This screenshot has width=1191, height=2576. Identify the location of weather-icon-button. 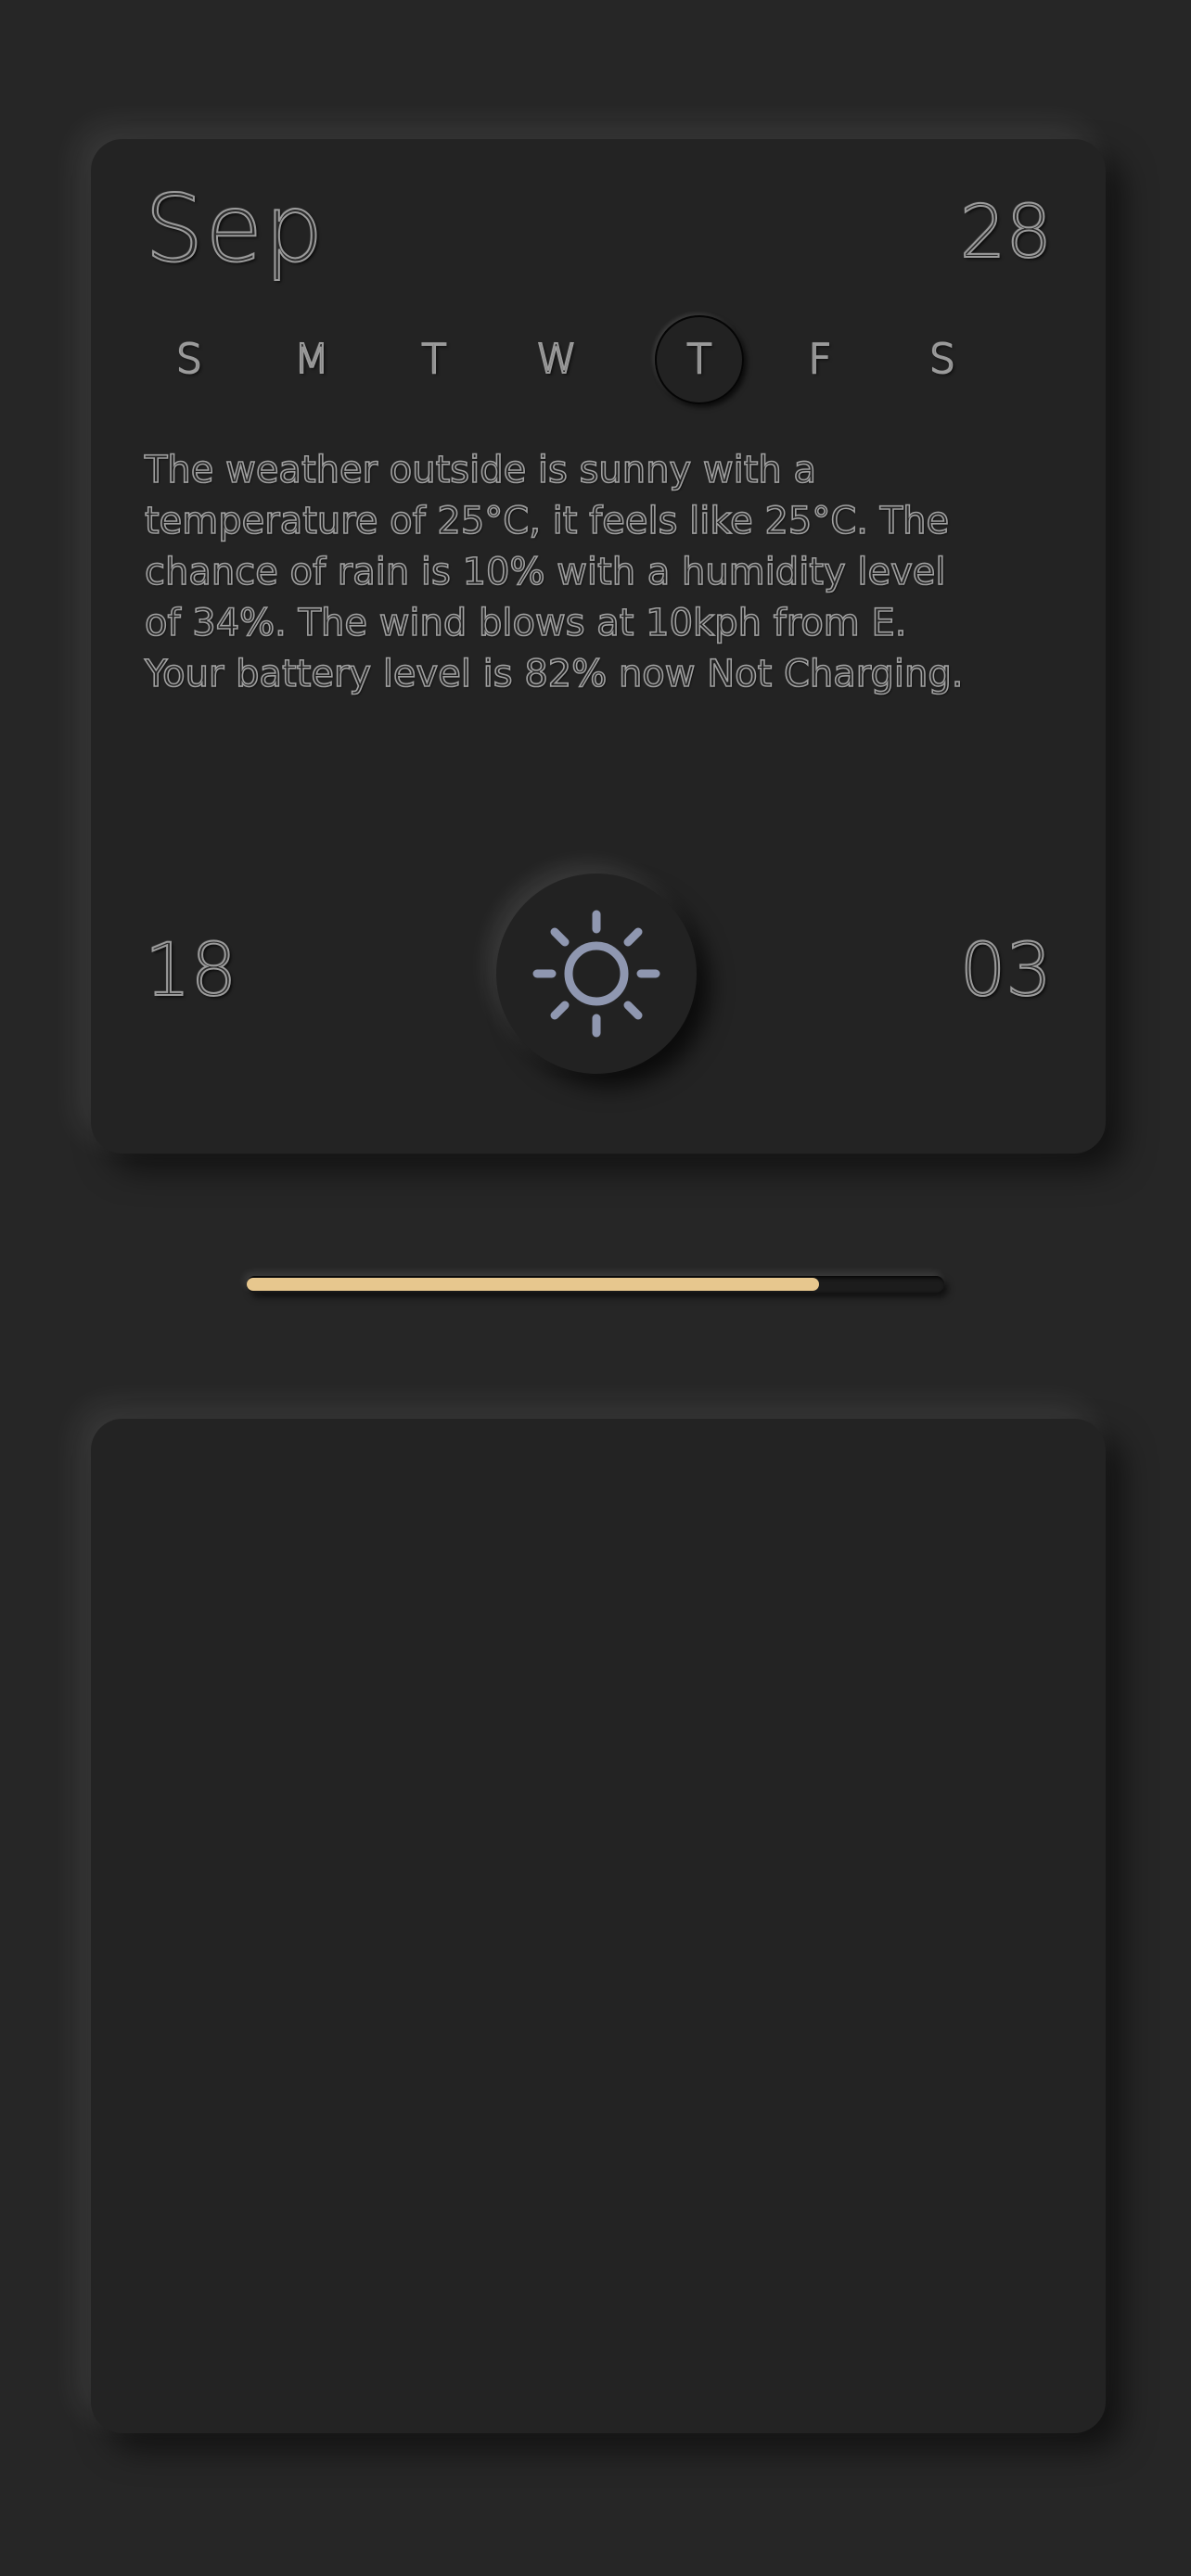
(597, 974).